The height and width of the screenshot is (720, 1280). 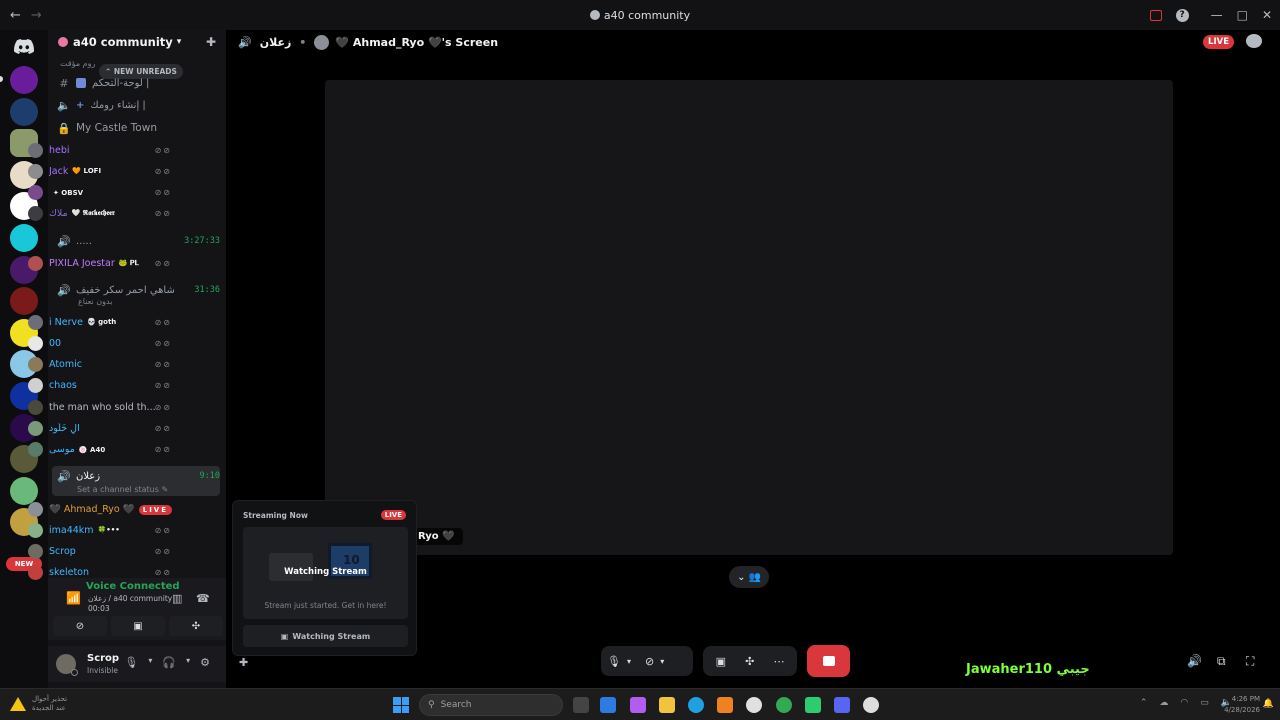 What do you see at coordinates (325, 605) in the screenshot?
I see `stream-sub-label: Stream just started. Get in here!` at bounding box center [325, 605].